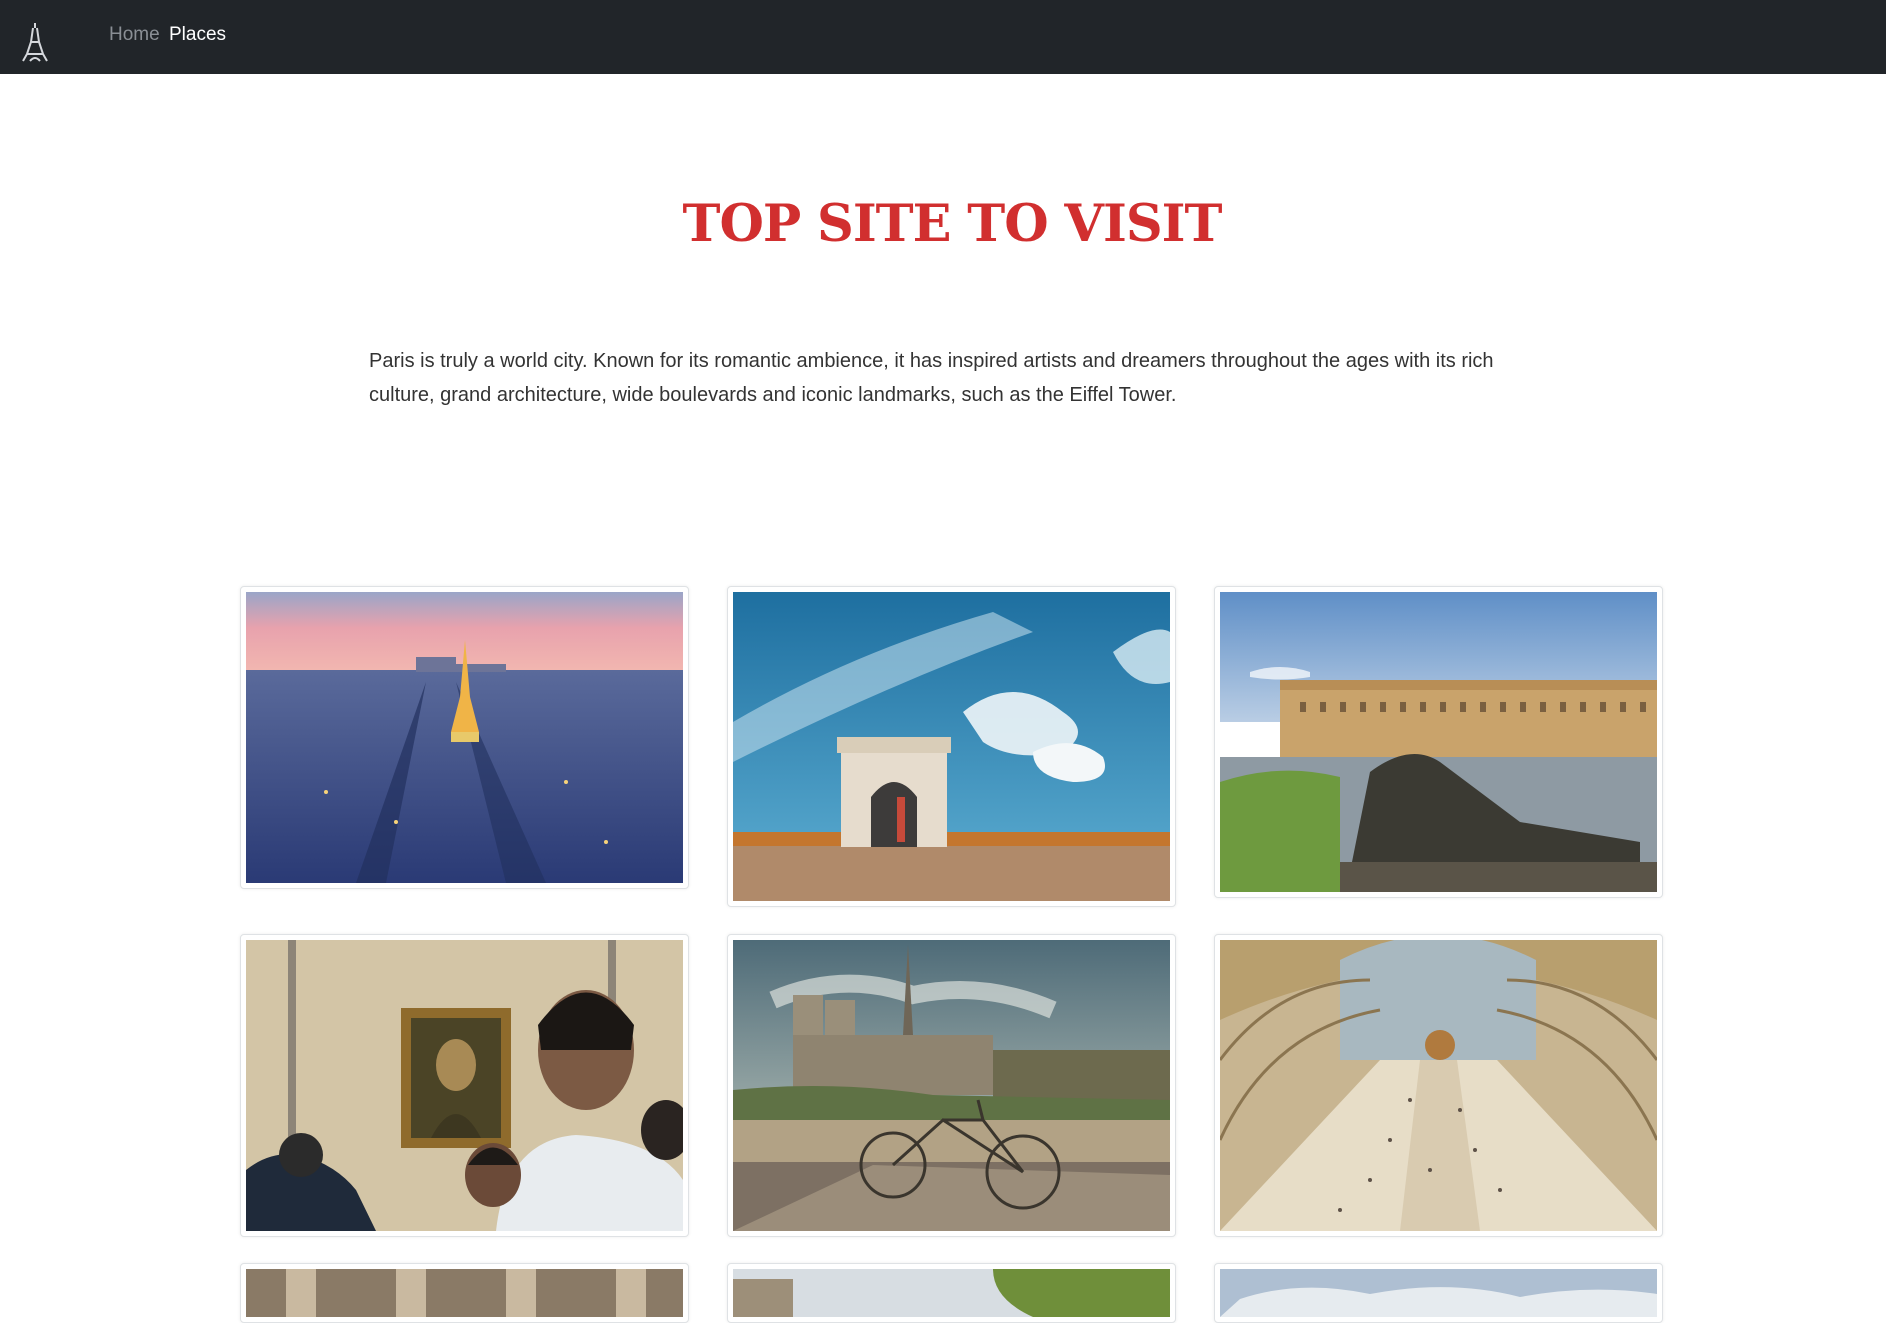 The width and height of the screenshot is (1886, 1323). What do you see at coordinates (35, 42) in the screenshot?
I see `eiffel-tower-icon` at bounding box center [35, 42].